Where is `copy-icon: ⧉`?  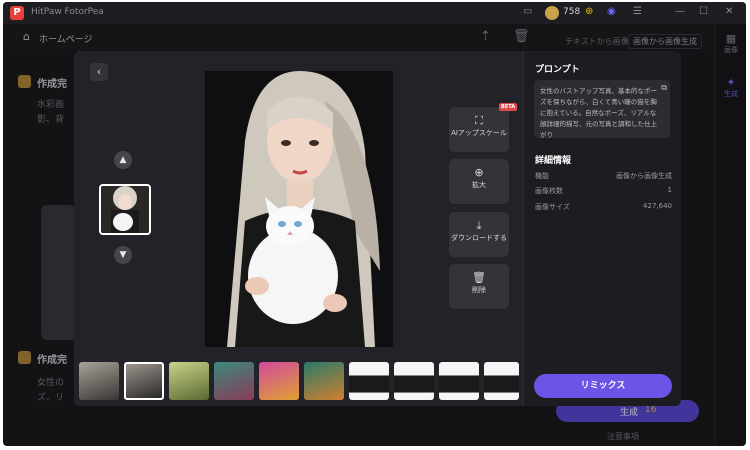
copy-icon: ⧉ is located at coordinates (664, 88).